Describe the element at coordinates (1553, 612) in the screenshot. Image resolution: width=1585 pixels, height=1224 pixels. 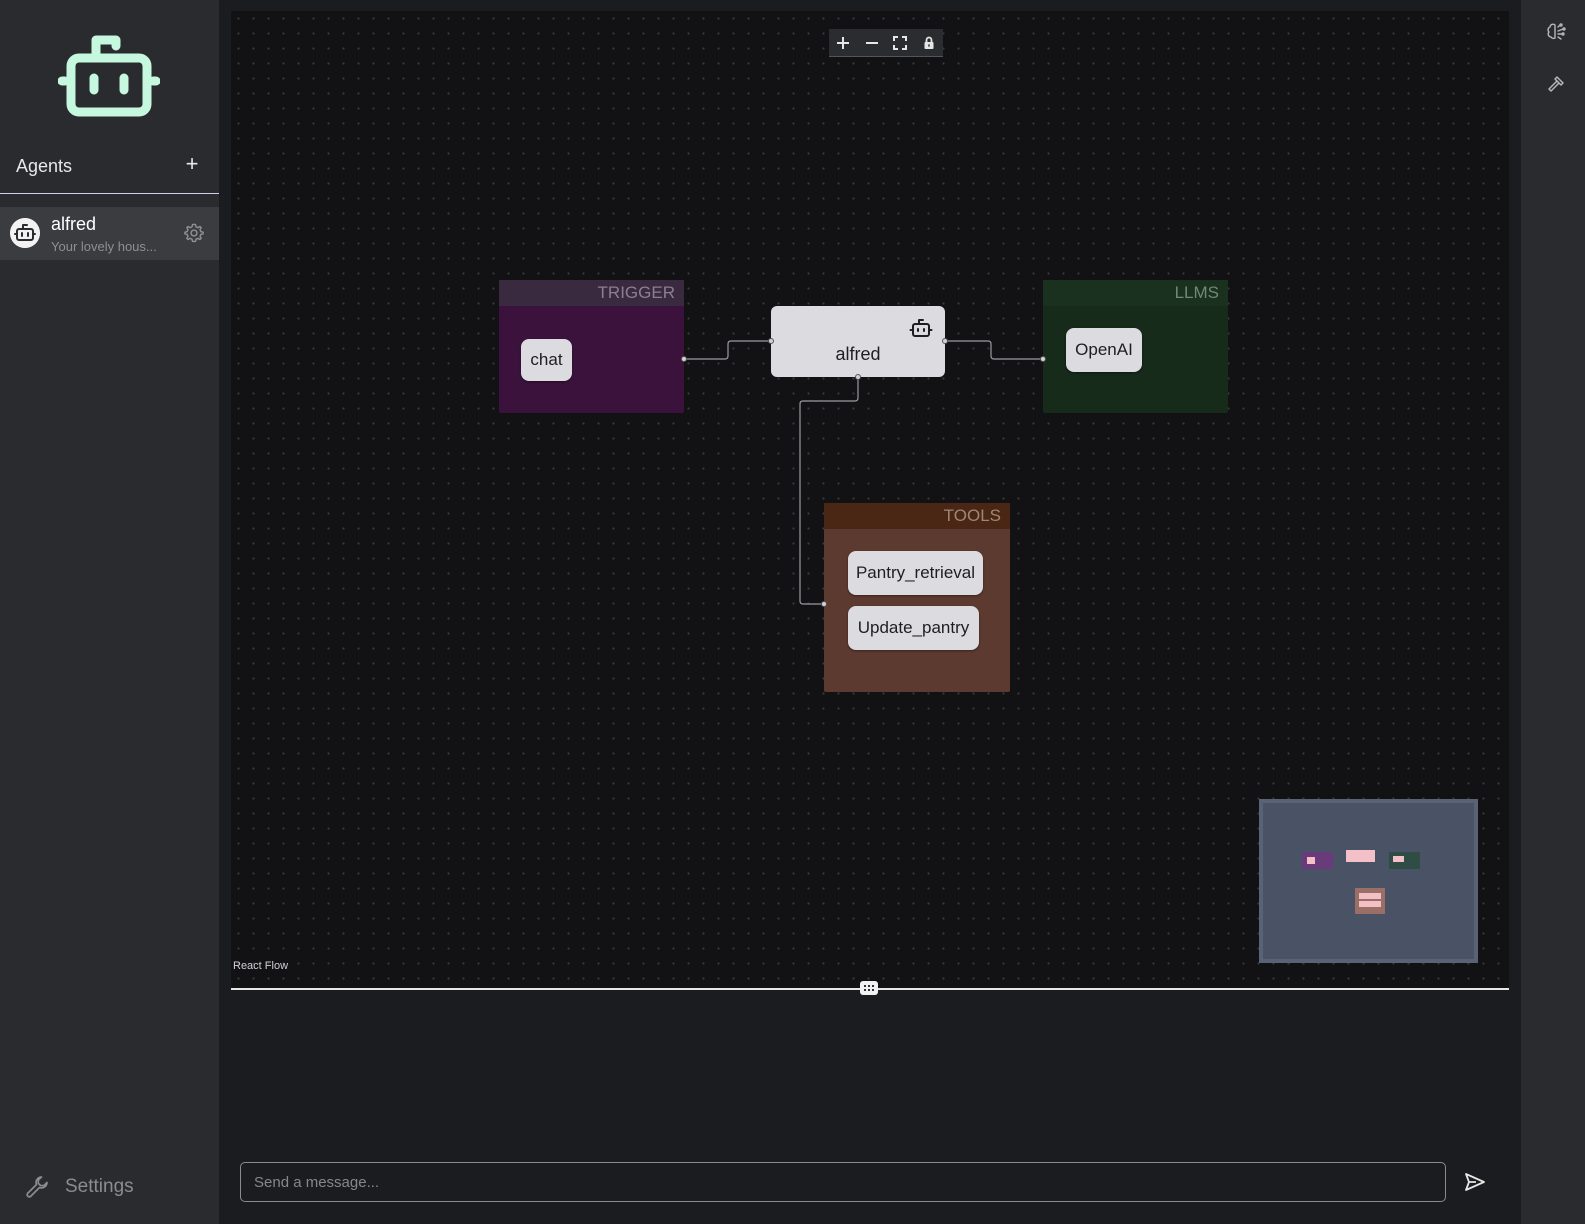
I see `right-rail` at that location.